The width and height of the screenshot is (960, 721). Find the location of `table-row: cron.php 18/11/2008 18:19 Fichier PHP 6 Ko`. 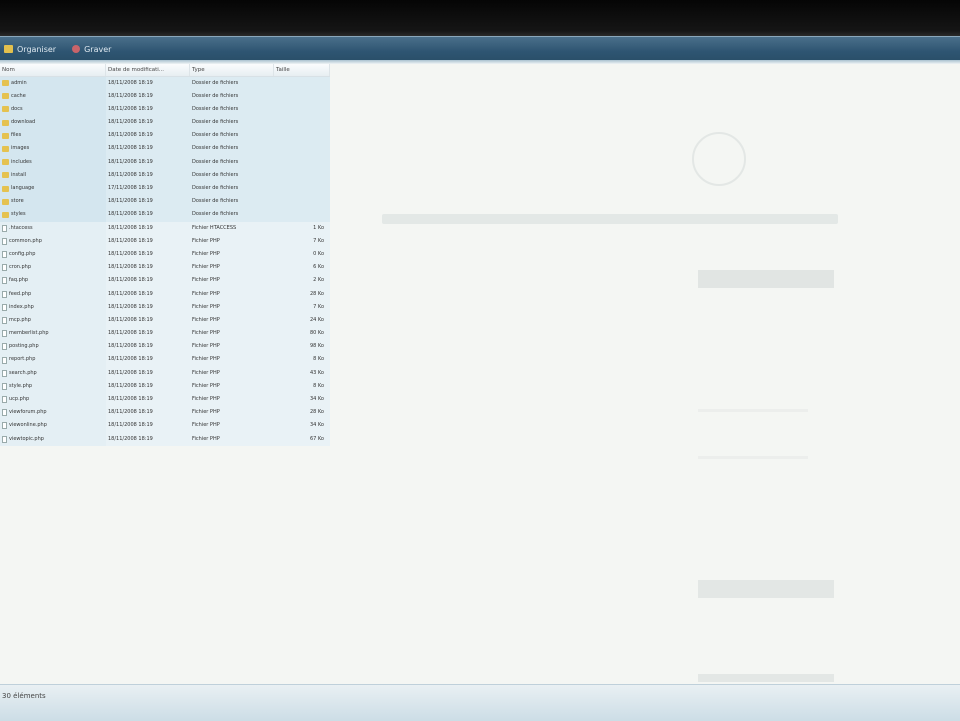

table-row: cron.php 18/11/2008 18:19 Fichier PHP 6 Ko is located at coordinates (165, 268).